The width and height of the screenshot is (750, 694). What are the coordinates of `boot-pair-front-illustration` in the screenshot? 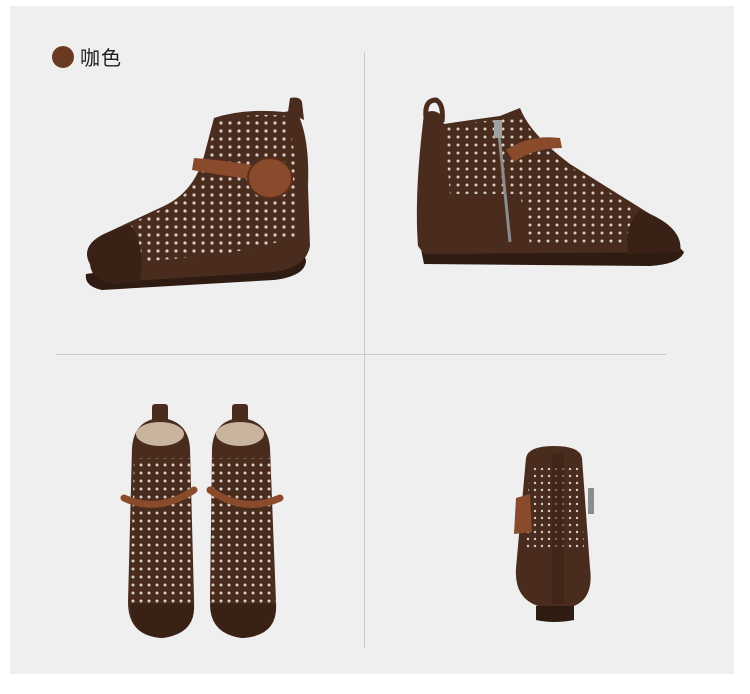 It's located at (202, 521).